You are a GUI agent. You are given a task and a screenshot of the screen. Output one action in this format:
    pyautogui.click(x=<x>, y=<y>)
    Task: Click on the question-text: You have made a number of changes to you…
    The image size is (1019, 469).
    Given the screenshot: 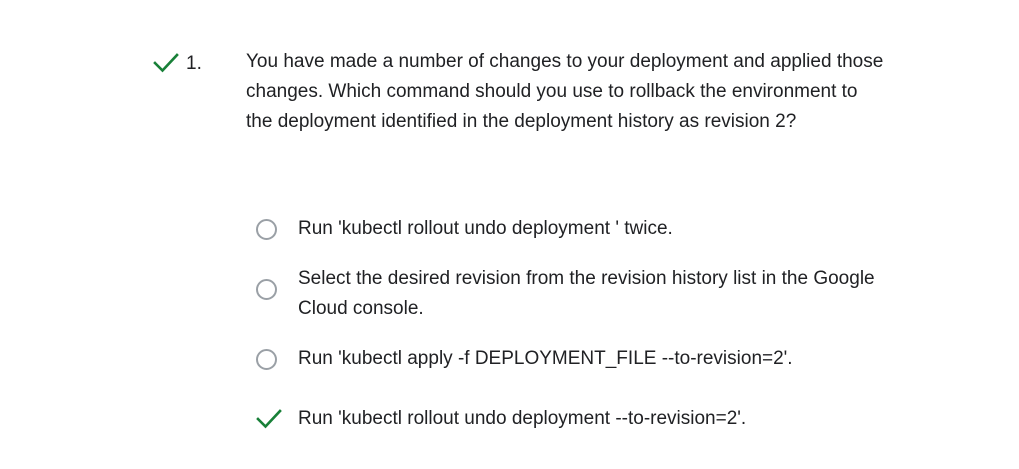 What is the action you would take?
    pyautogui.click(x=565, y=91)
    